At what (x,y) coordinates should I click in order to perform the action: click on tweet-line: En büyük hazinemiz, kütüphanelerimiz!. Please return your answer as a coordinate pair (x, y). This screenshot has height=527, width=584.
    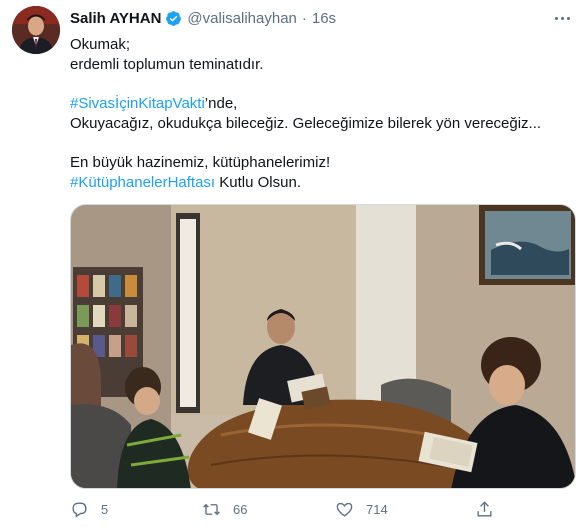
    Looking at the image, I should click on (200, 162).